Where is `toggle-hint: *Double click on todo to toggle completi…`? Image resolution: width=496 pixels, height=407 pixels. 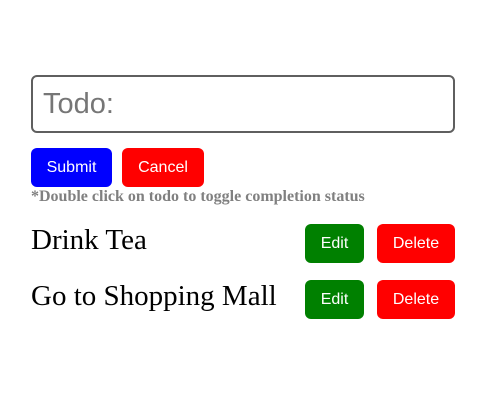
toggle-hint: *Double click on todo to toggle completi… is located at coordinates (198, 196).